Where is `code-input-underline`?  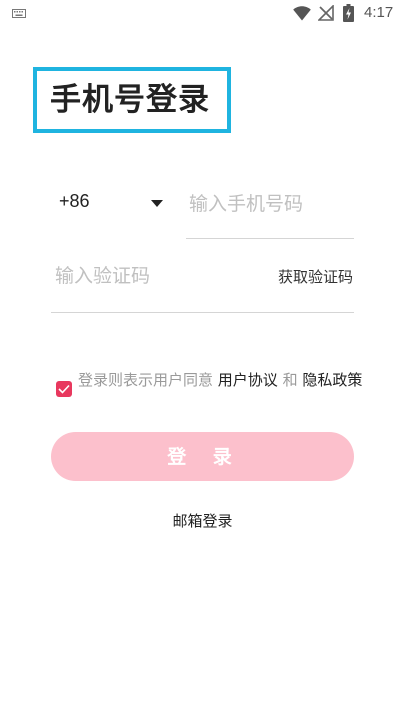
code-input-underline is located at coordinates (202, 312).